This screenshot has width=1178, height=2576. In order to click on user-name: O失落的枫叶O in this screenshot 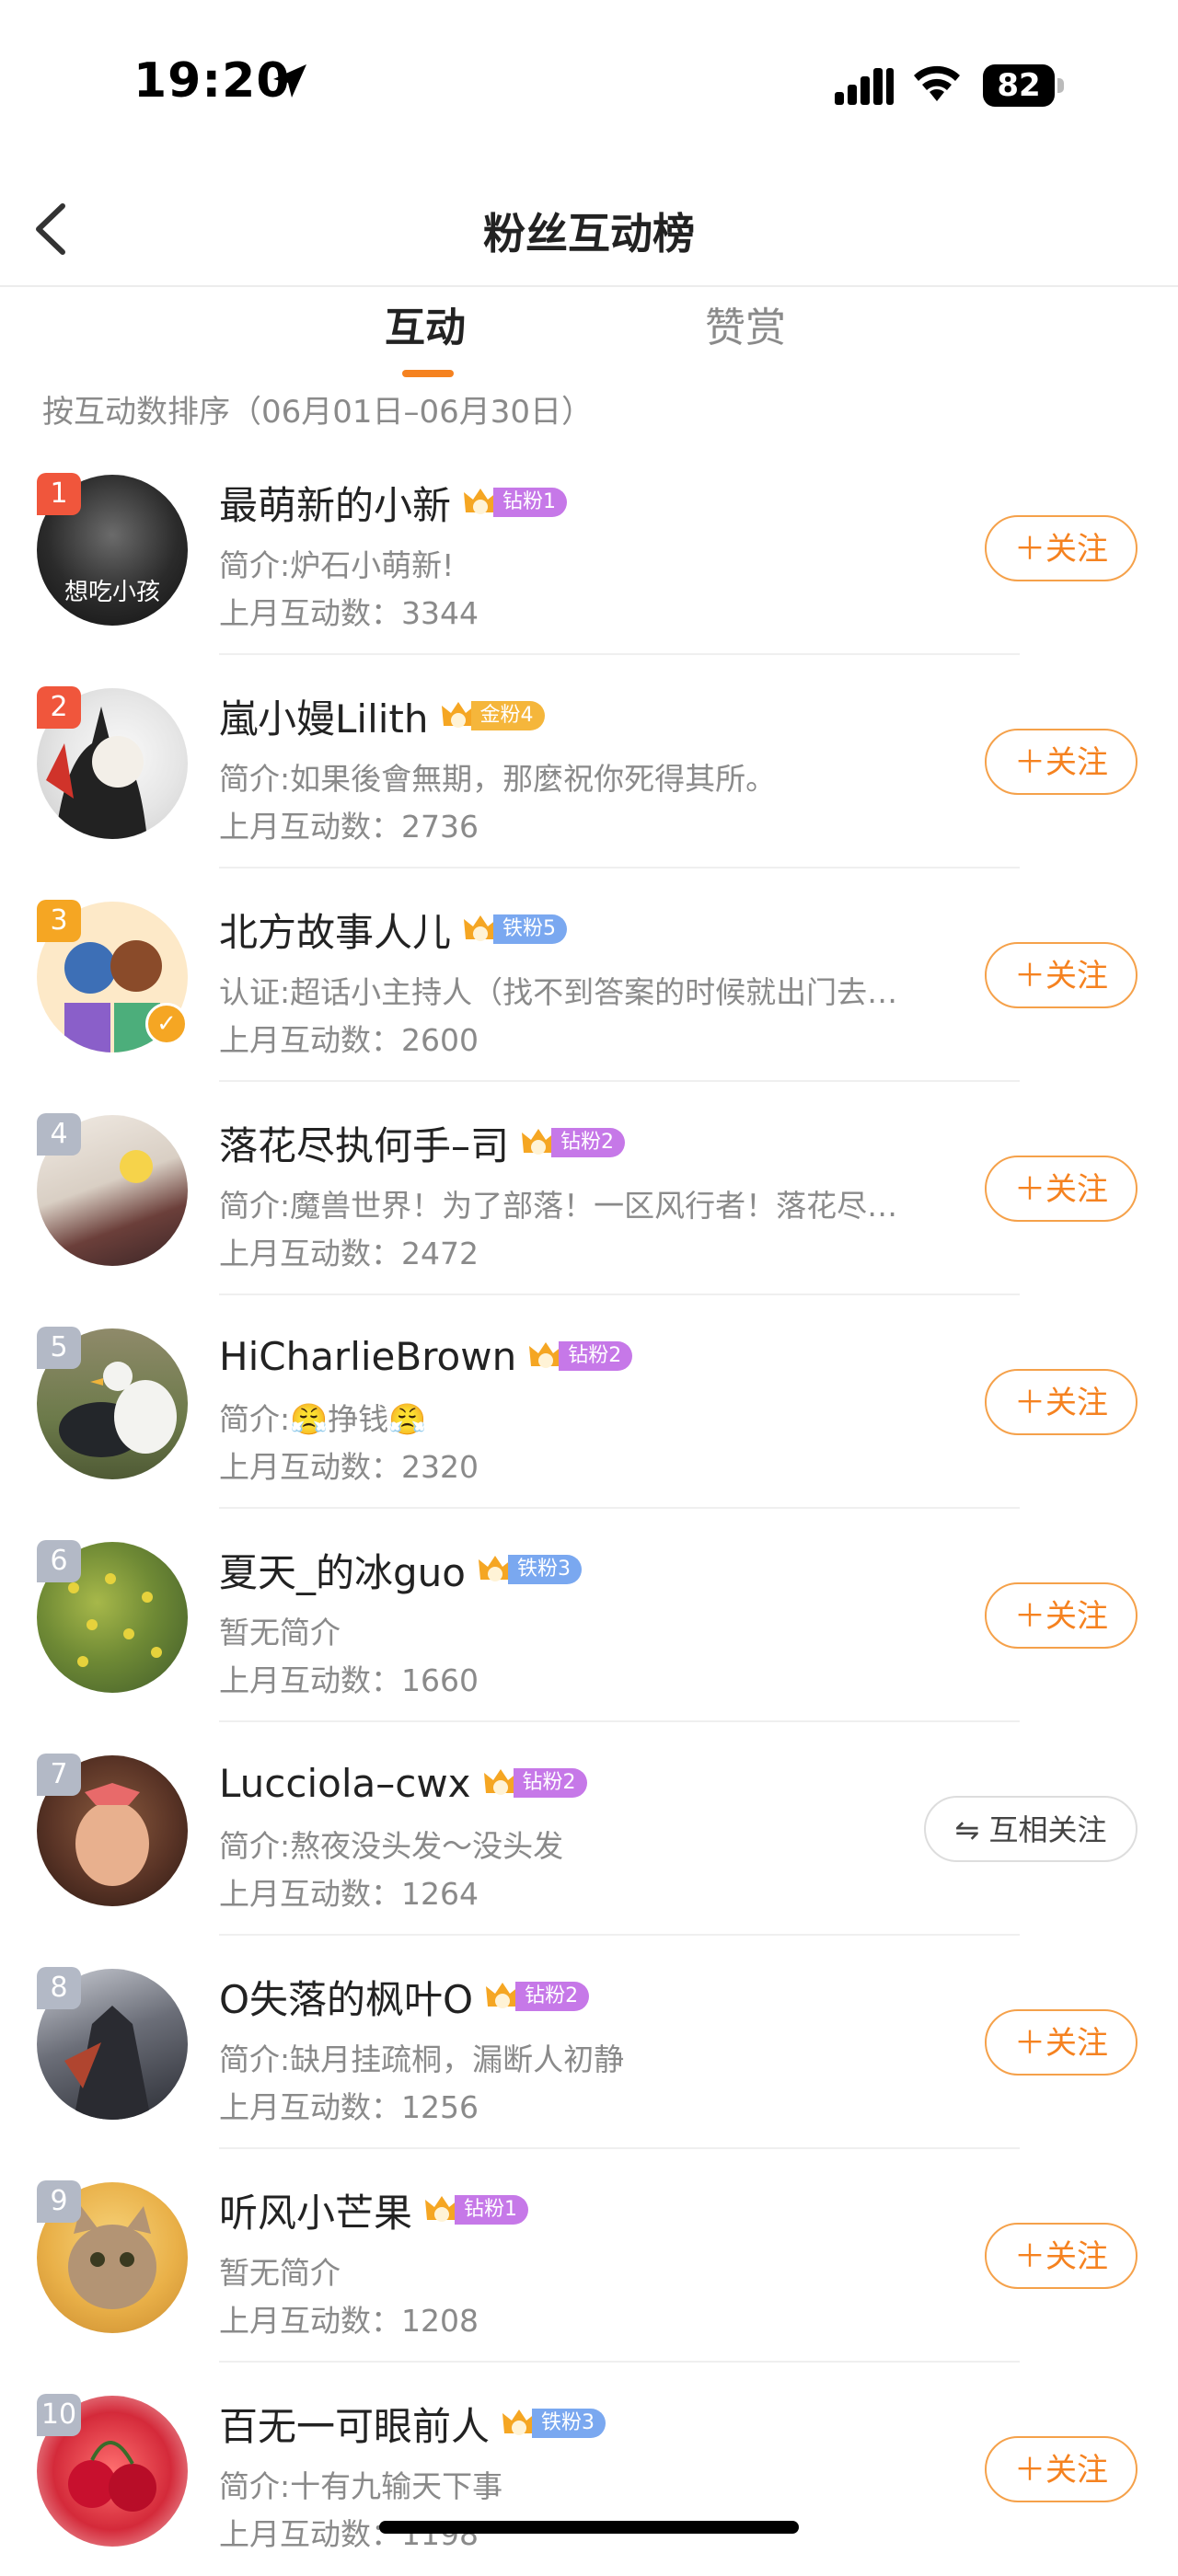, I will do `click(346, 1997)`.